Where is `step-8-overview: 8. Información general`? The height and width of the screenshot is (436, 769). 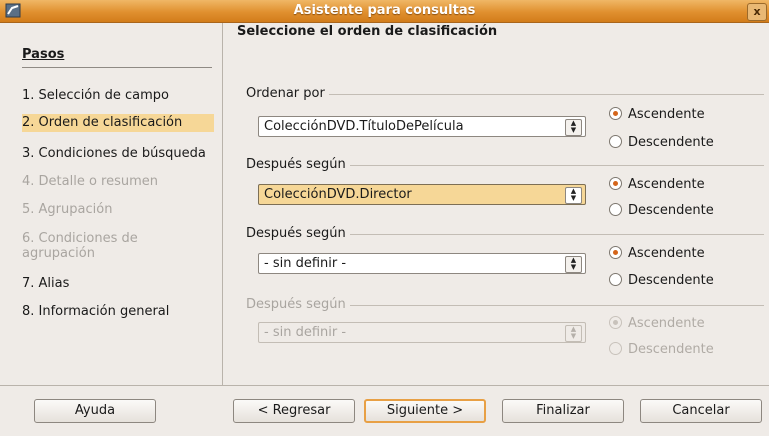
step-8-overview: 8. Información general is located at coordinates (118, 312).